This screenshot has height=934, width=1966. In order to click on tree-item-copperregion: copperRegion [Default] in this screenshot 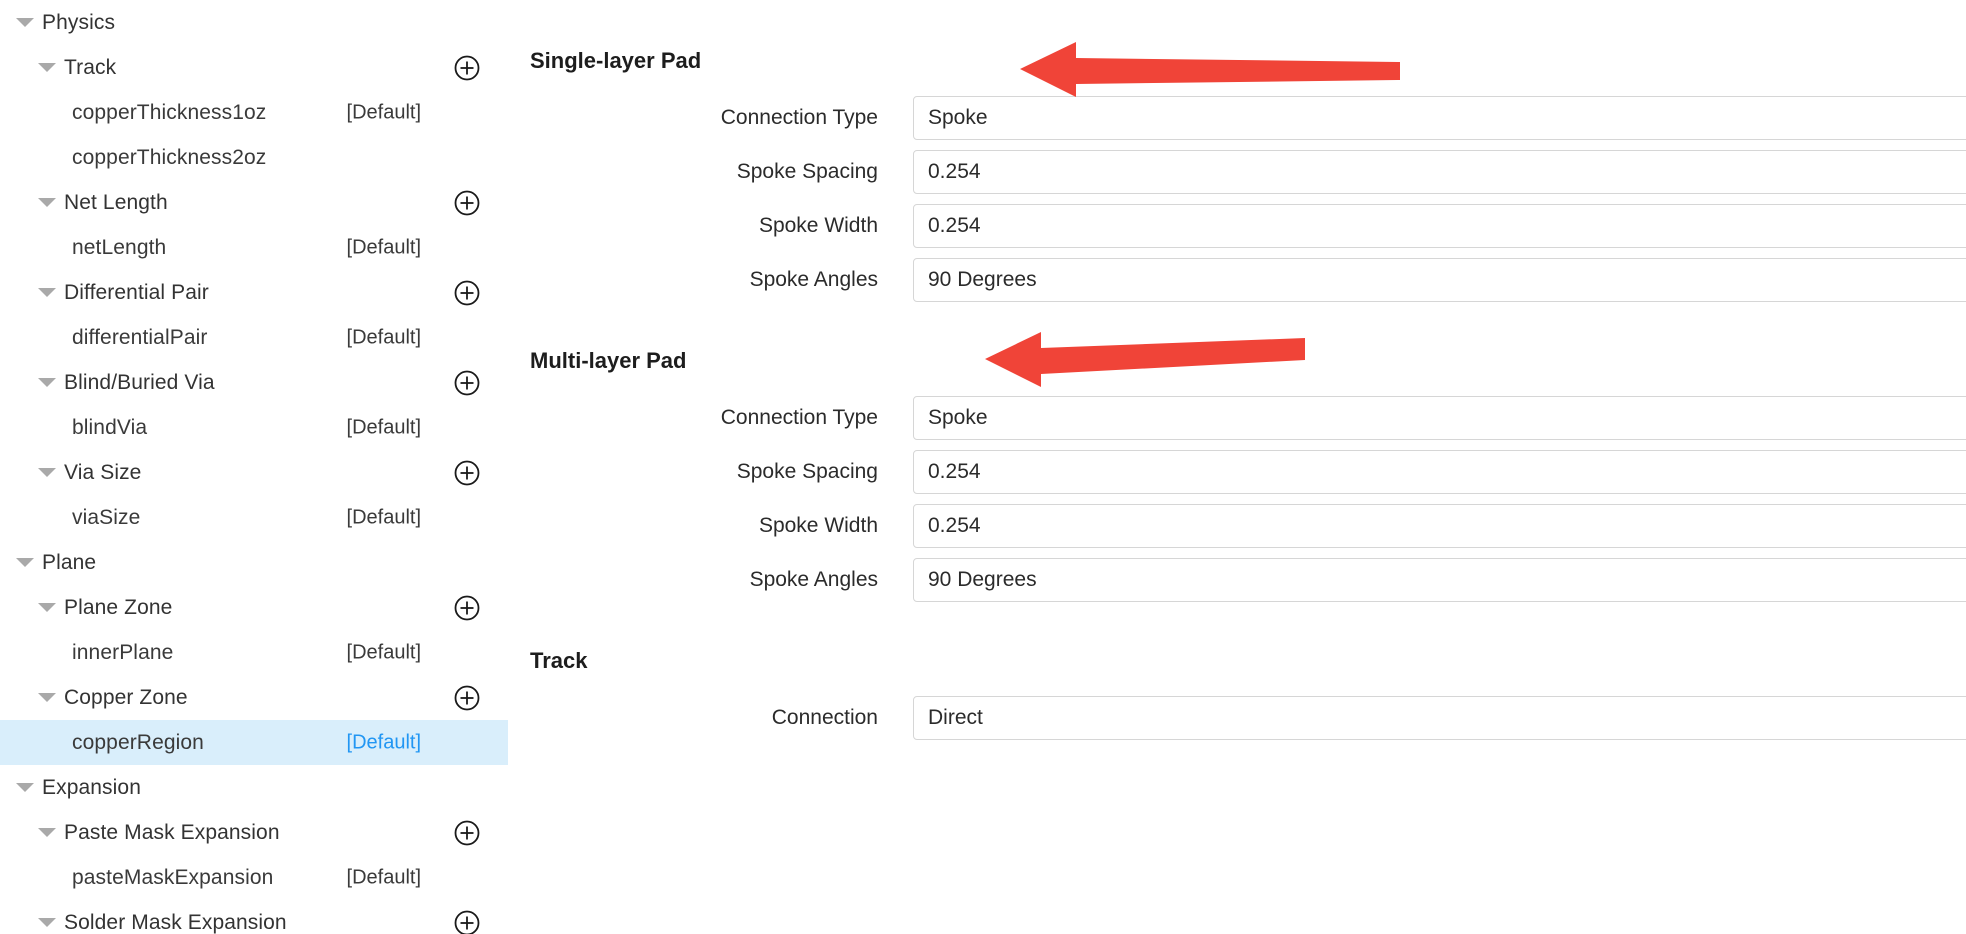, I will do `click(254, 742)`.